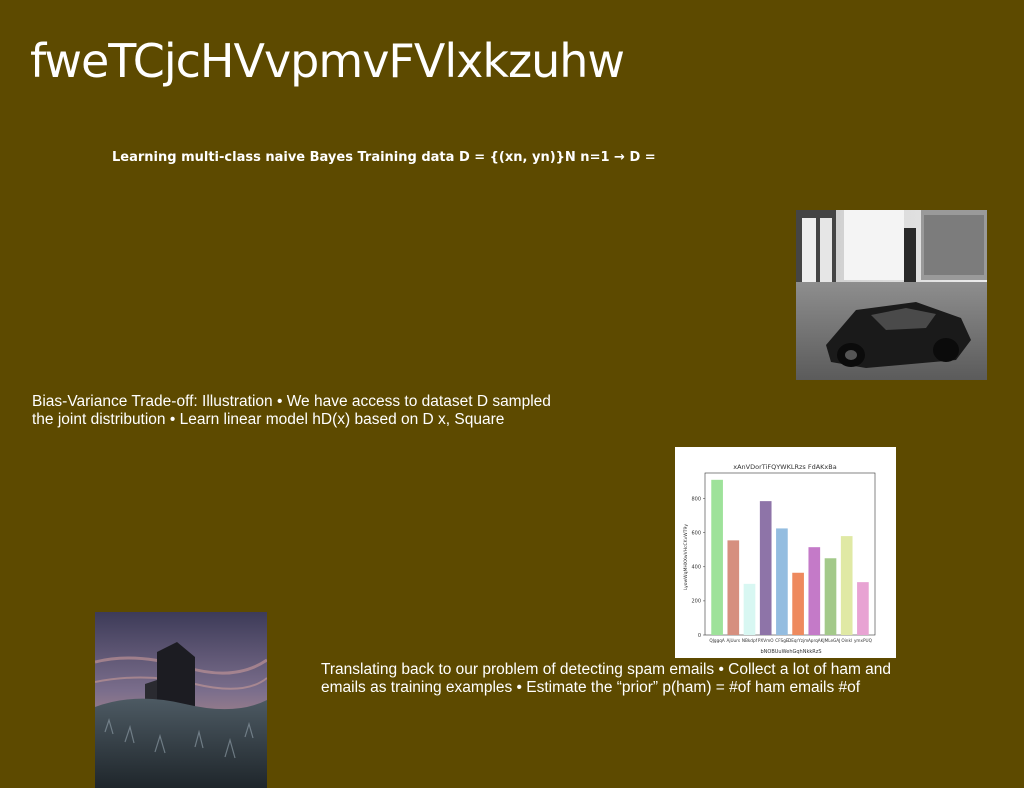 The image size is (1024, 788). I want to click on chart-x-tick-label: NBkdpf, so click(750, 640).